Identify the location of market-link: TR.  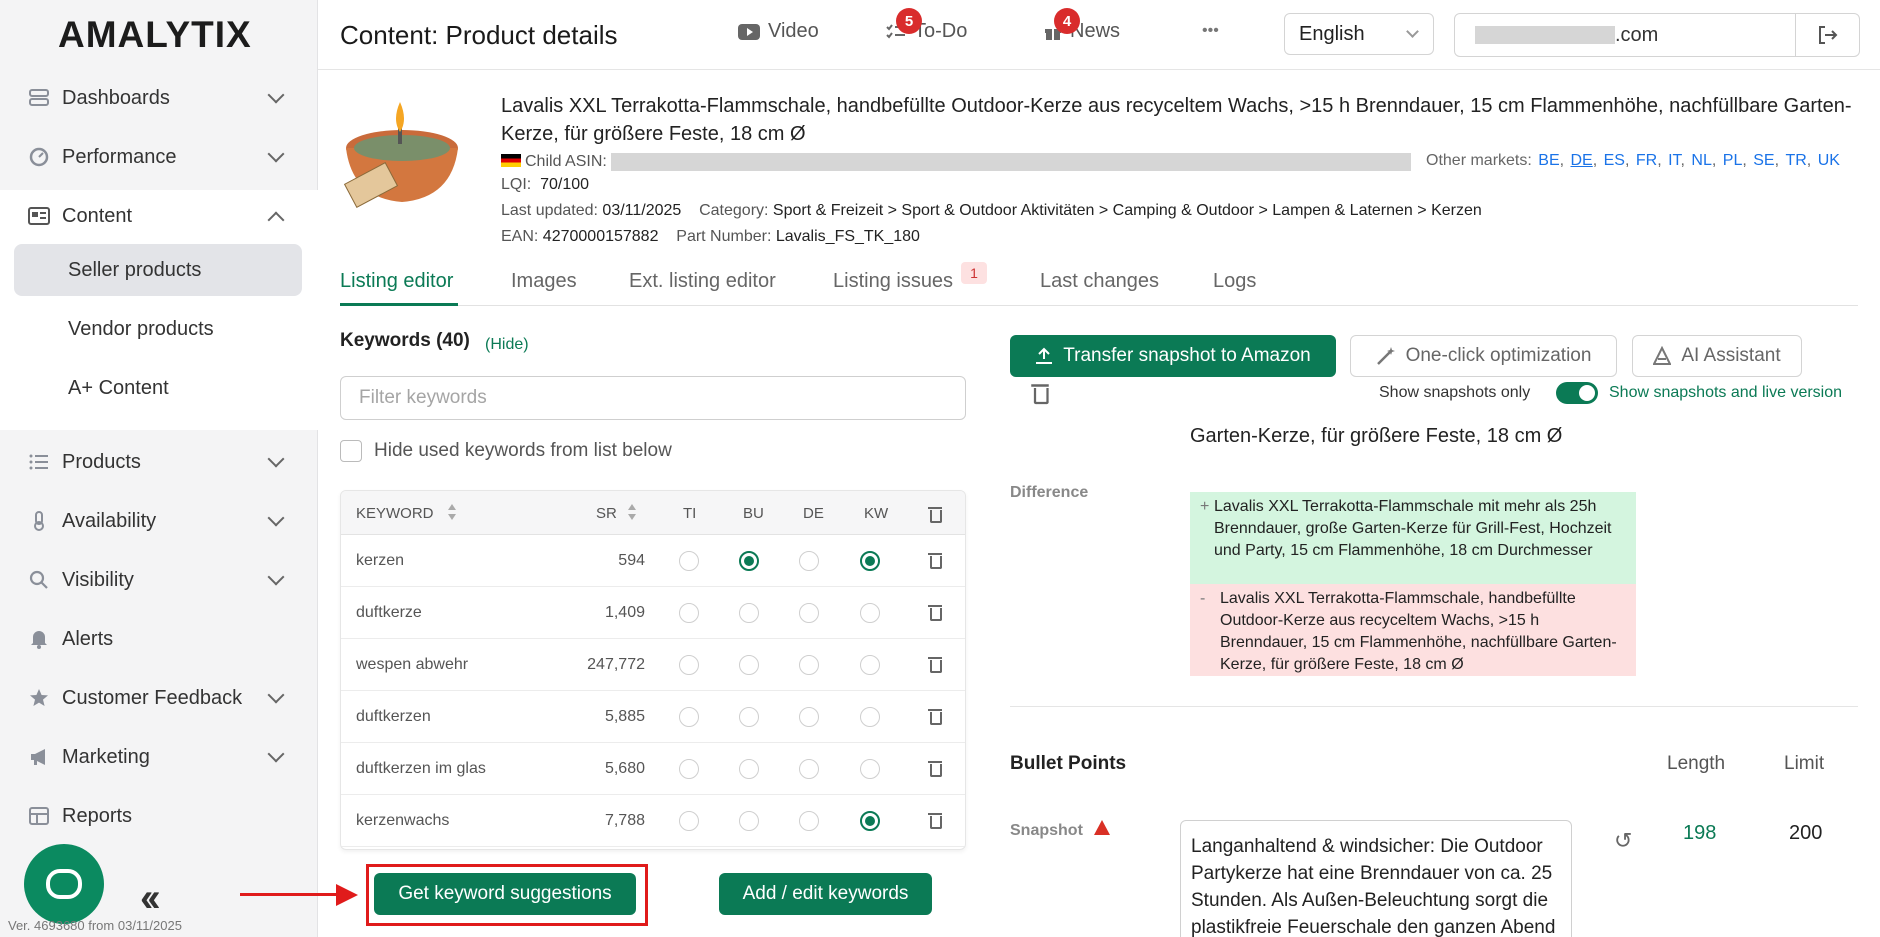
(1795, 160).